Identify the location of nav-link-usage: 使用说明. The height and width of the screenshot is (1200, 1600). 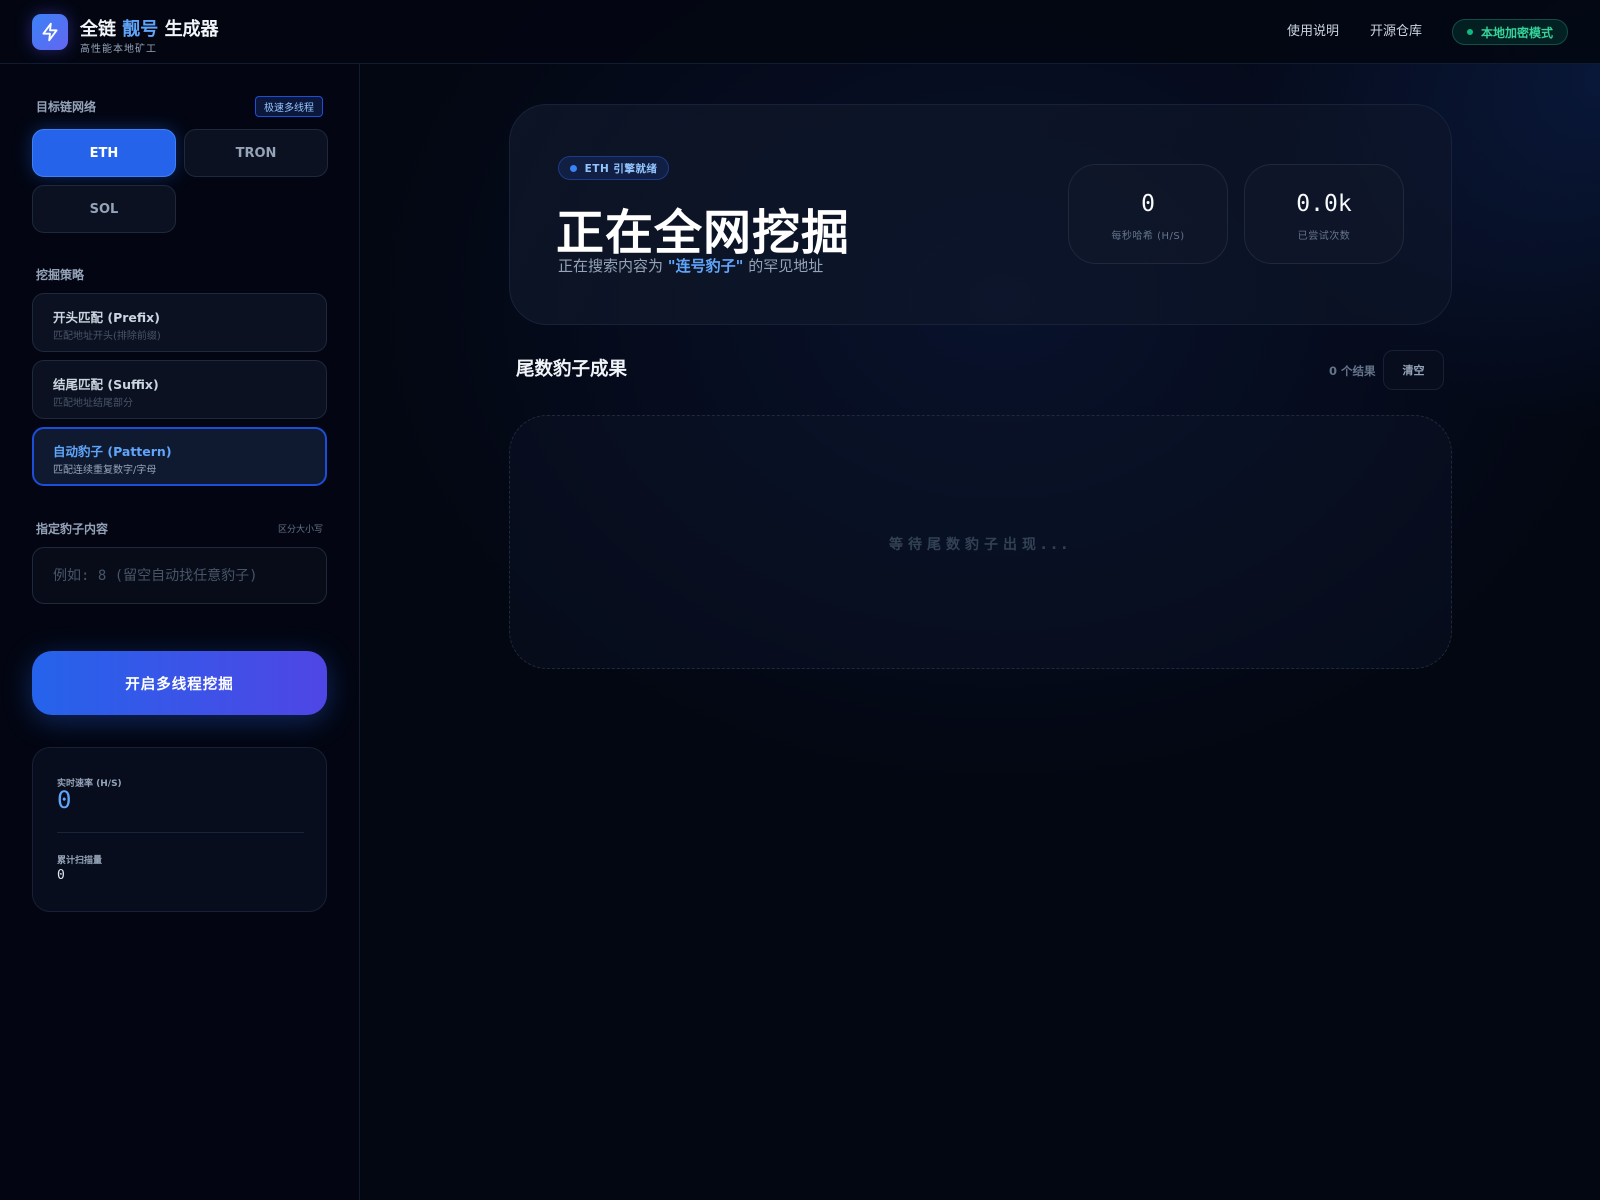
(1313, 29).